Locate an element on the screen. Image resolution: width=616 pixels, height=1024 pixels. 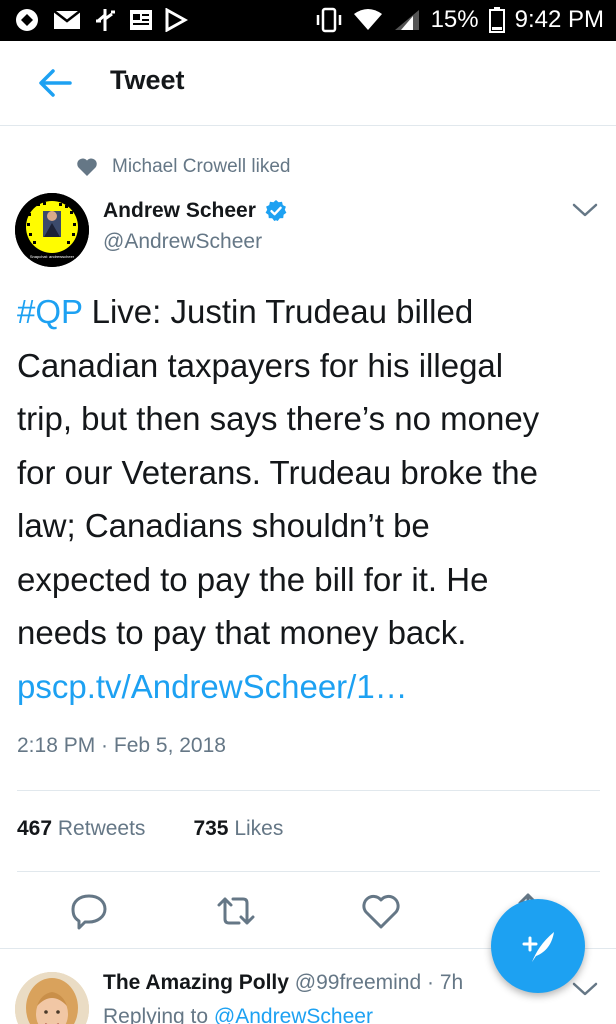
mail-icon is located at coordinates (67, 19).